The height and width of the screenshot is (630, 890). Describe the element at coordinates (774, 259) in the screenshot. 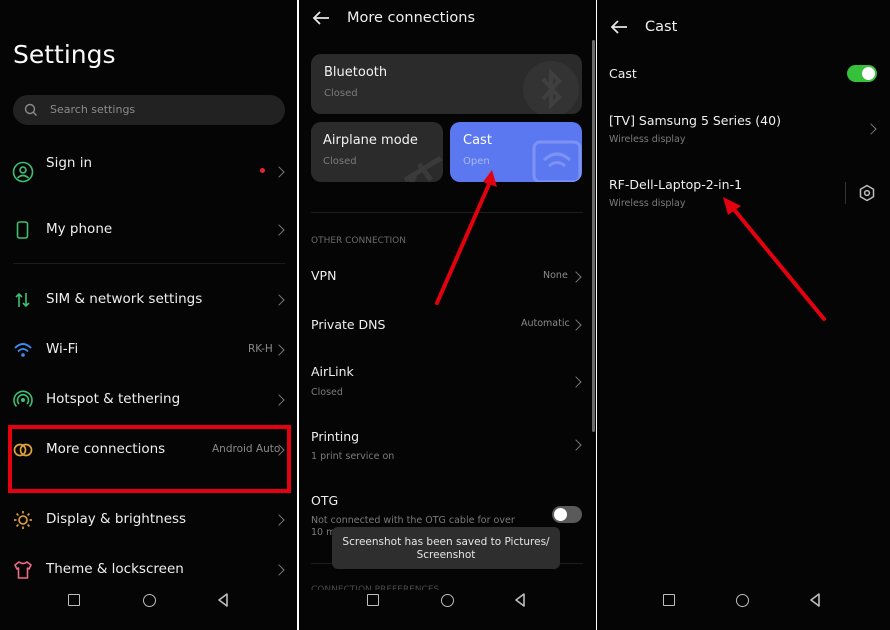

I see `arrow-to-dell-device` at that location.